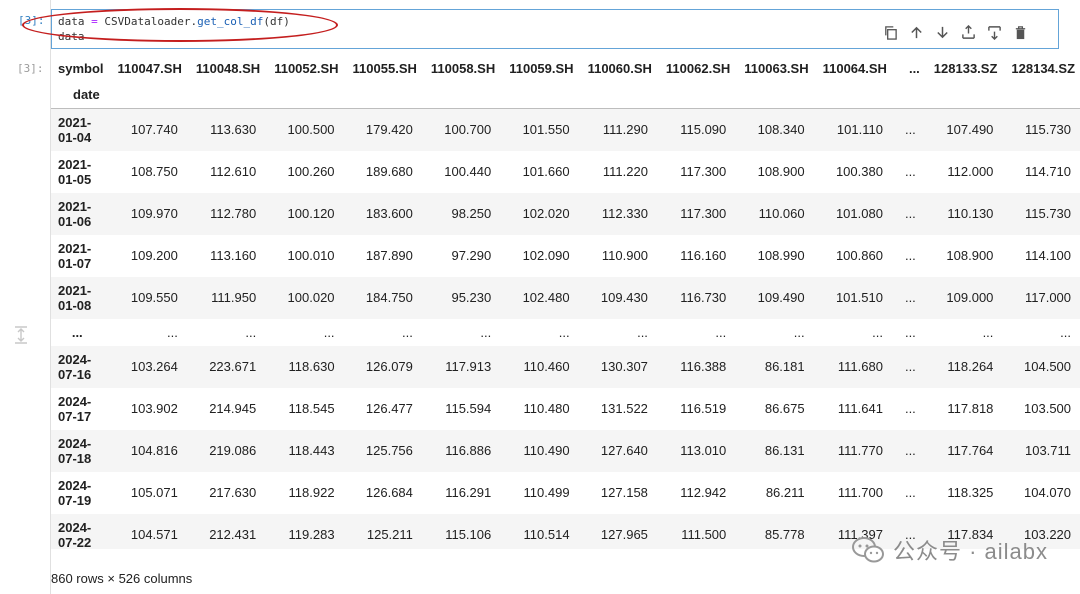  What do you see at coordinates (1048, 297) in the screenshot?
I see `table-cell: 117.000` at bounding box center [1048, 297].